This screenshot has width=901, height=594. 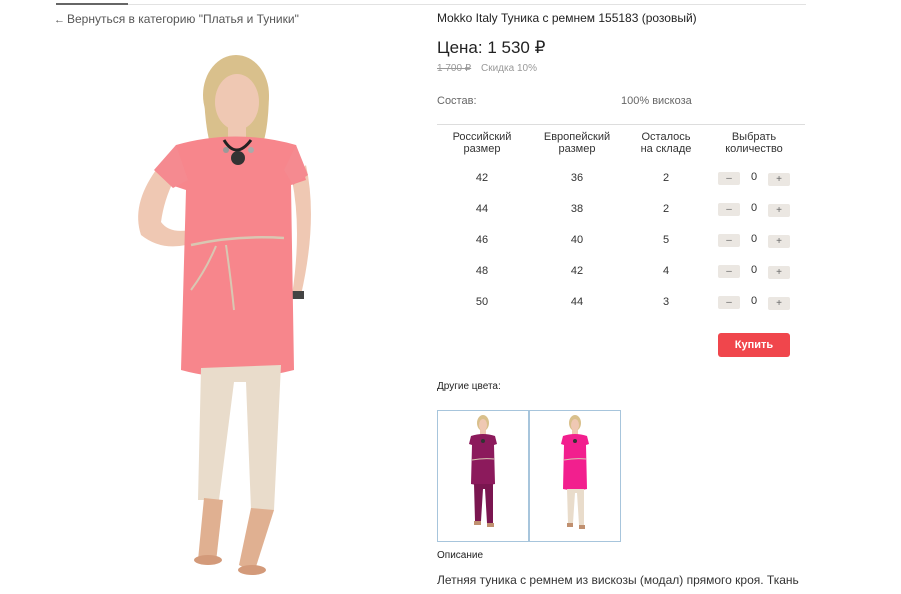 What do you see at coordinates (754, 149) in the screenshot?
I see `header-quantity-line2: количество` at bounding box center [754, 149].